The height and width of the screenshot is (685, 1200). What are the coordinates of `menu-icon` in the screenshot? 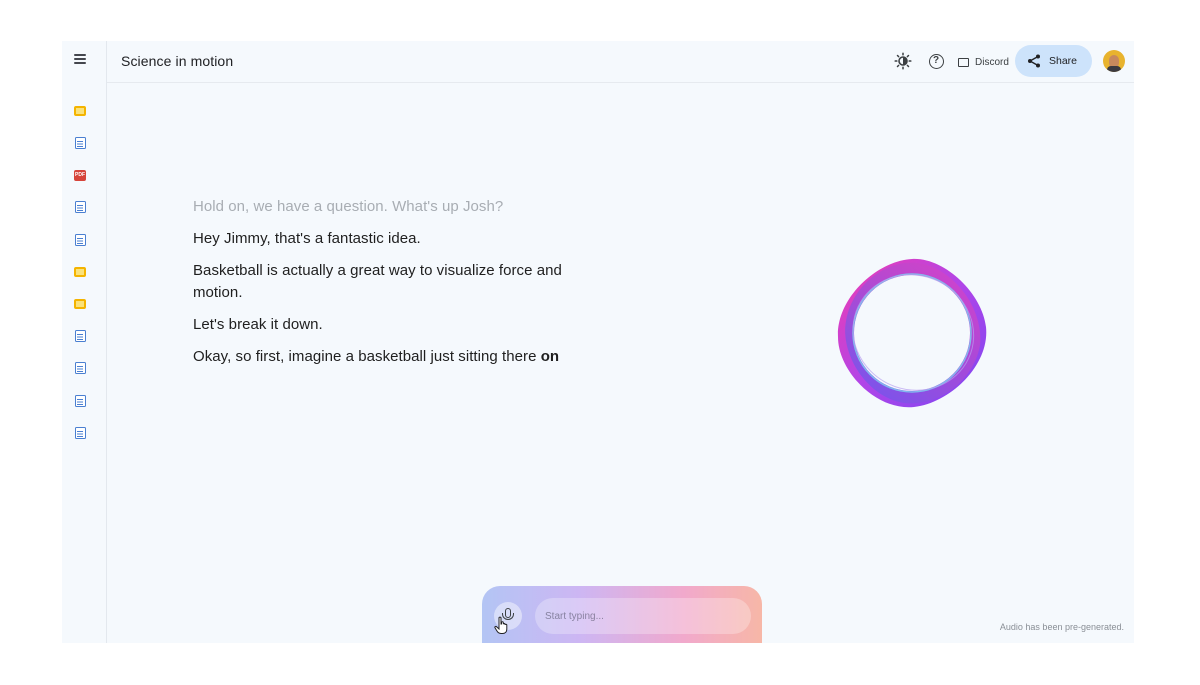 It's located at (80, 60).